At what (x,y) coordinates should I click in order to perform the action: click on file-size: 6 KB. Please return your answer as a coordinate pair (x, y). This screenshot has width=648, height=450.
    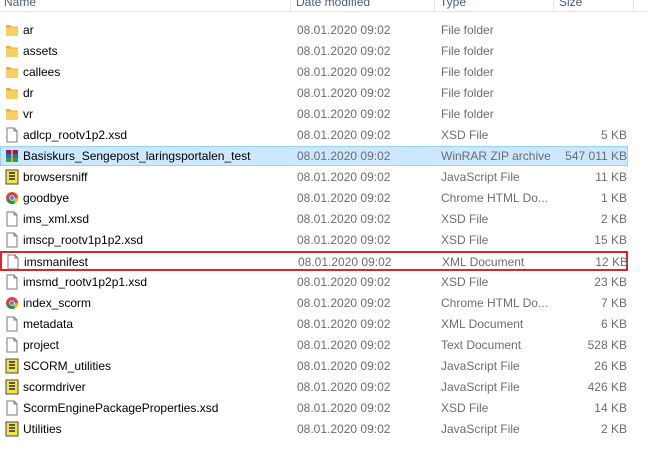
    Looking at the image, I should click on (613, 324).